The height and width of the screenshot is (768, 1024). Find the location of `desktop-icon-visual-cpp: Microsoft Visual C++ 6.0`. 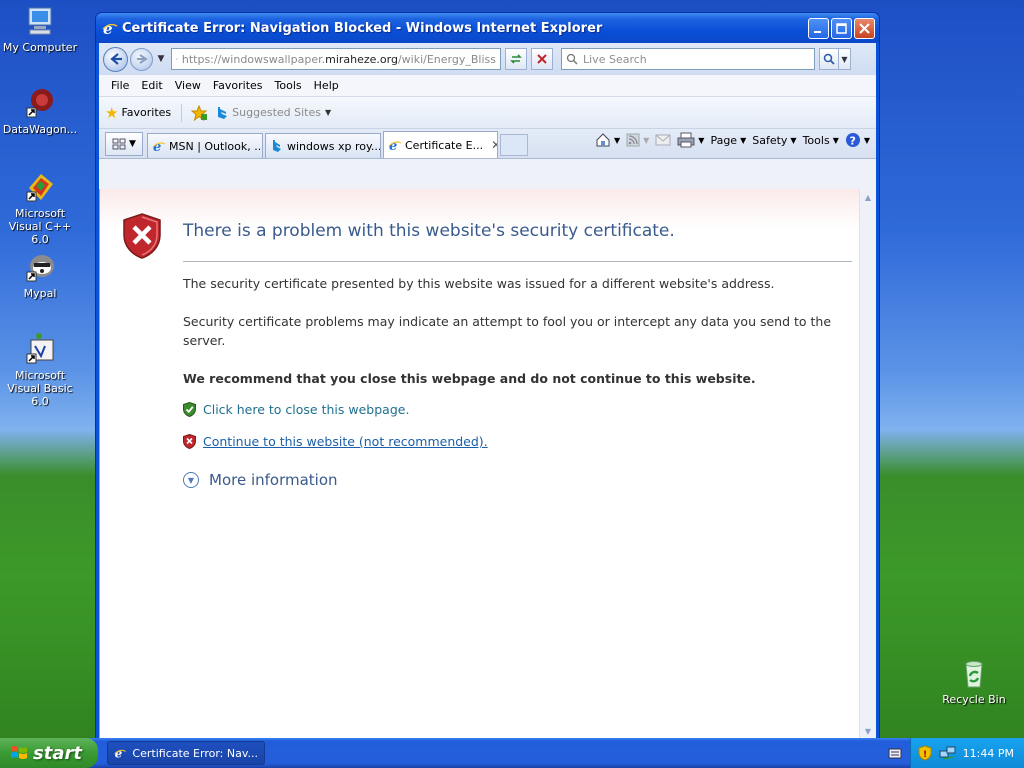

desktop-icon-visual-cpp: Microsoft Visual C++ 6.0 is located at coordinates (40, 208).